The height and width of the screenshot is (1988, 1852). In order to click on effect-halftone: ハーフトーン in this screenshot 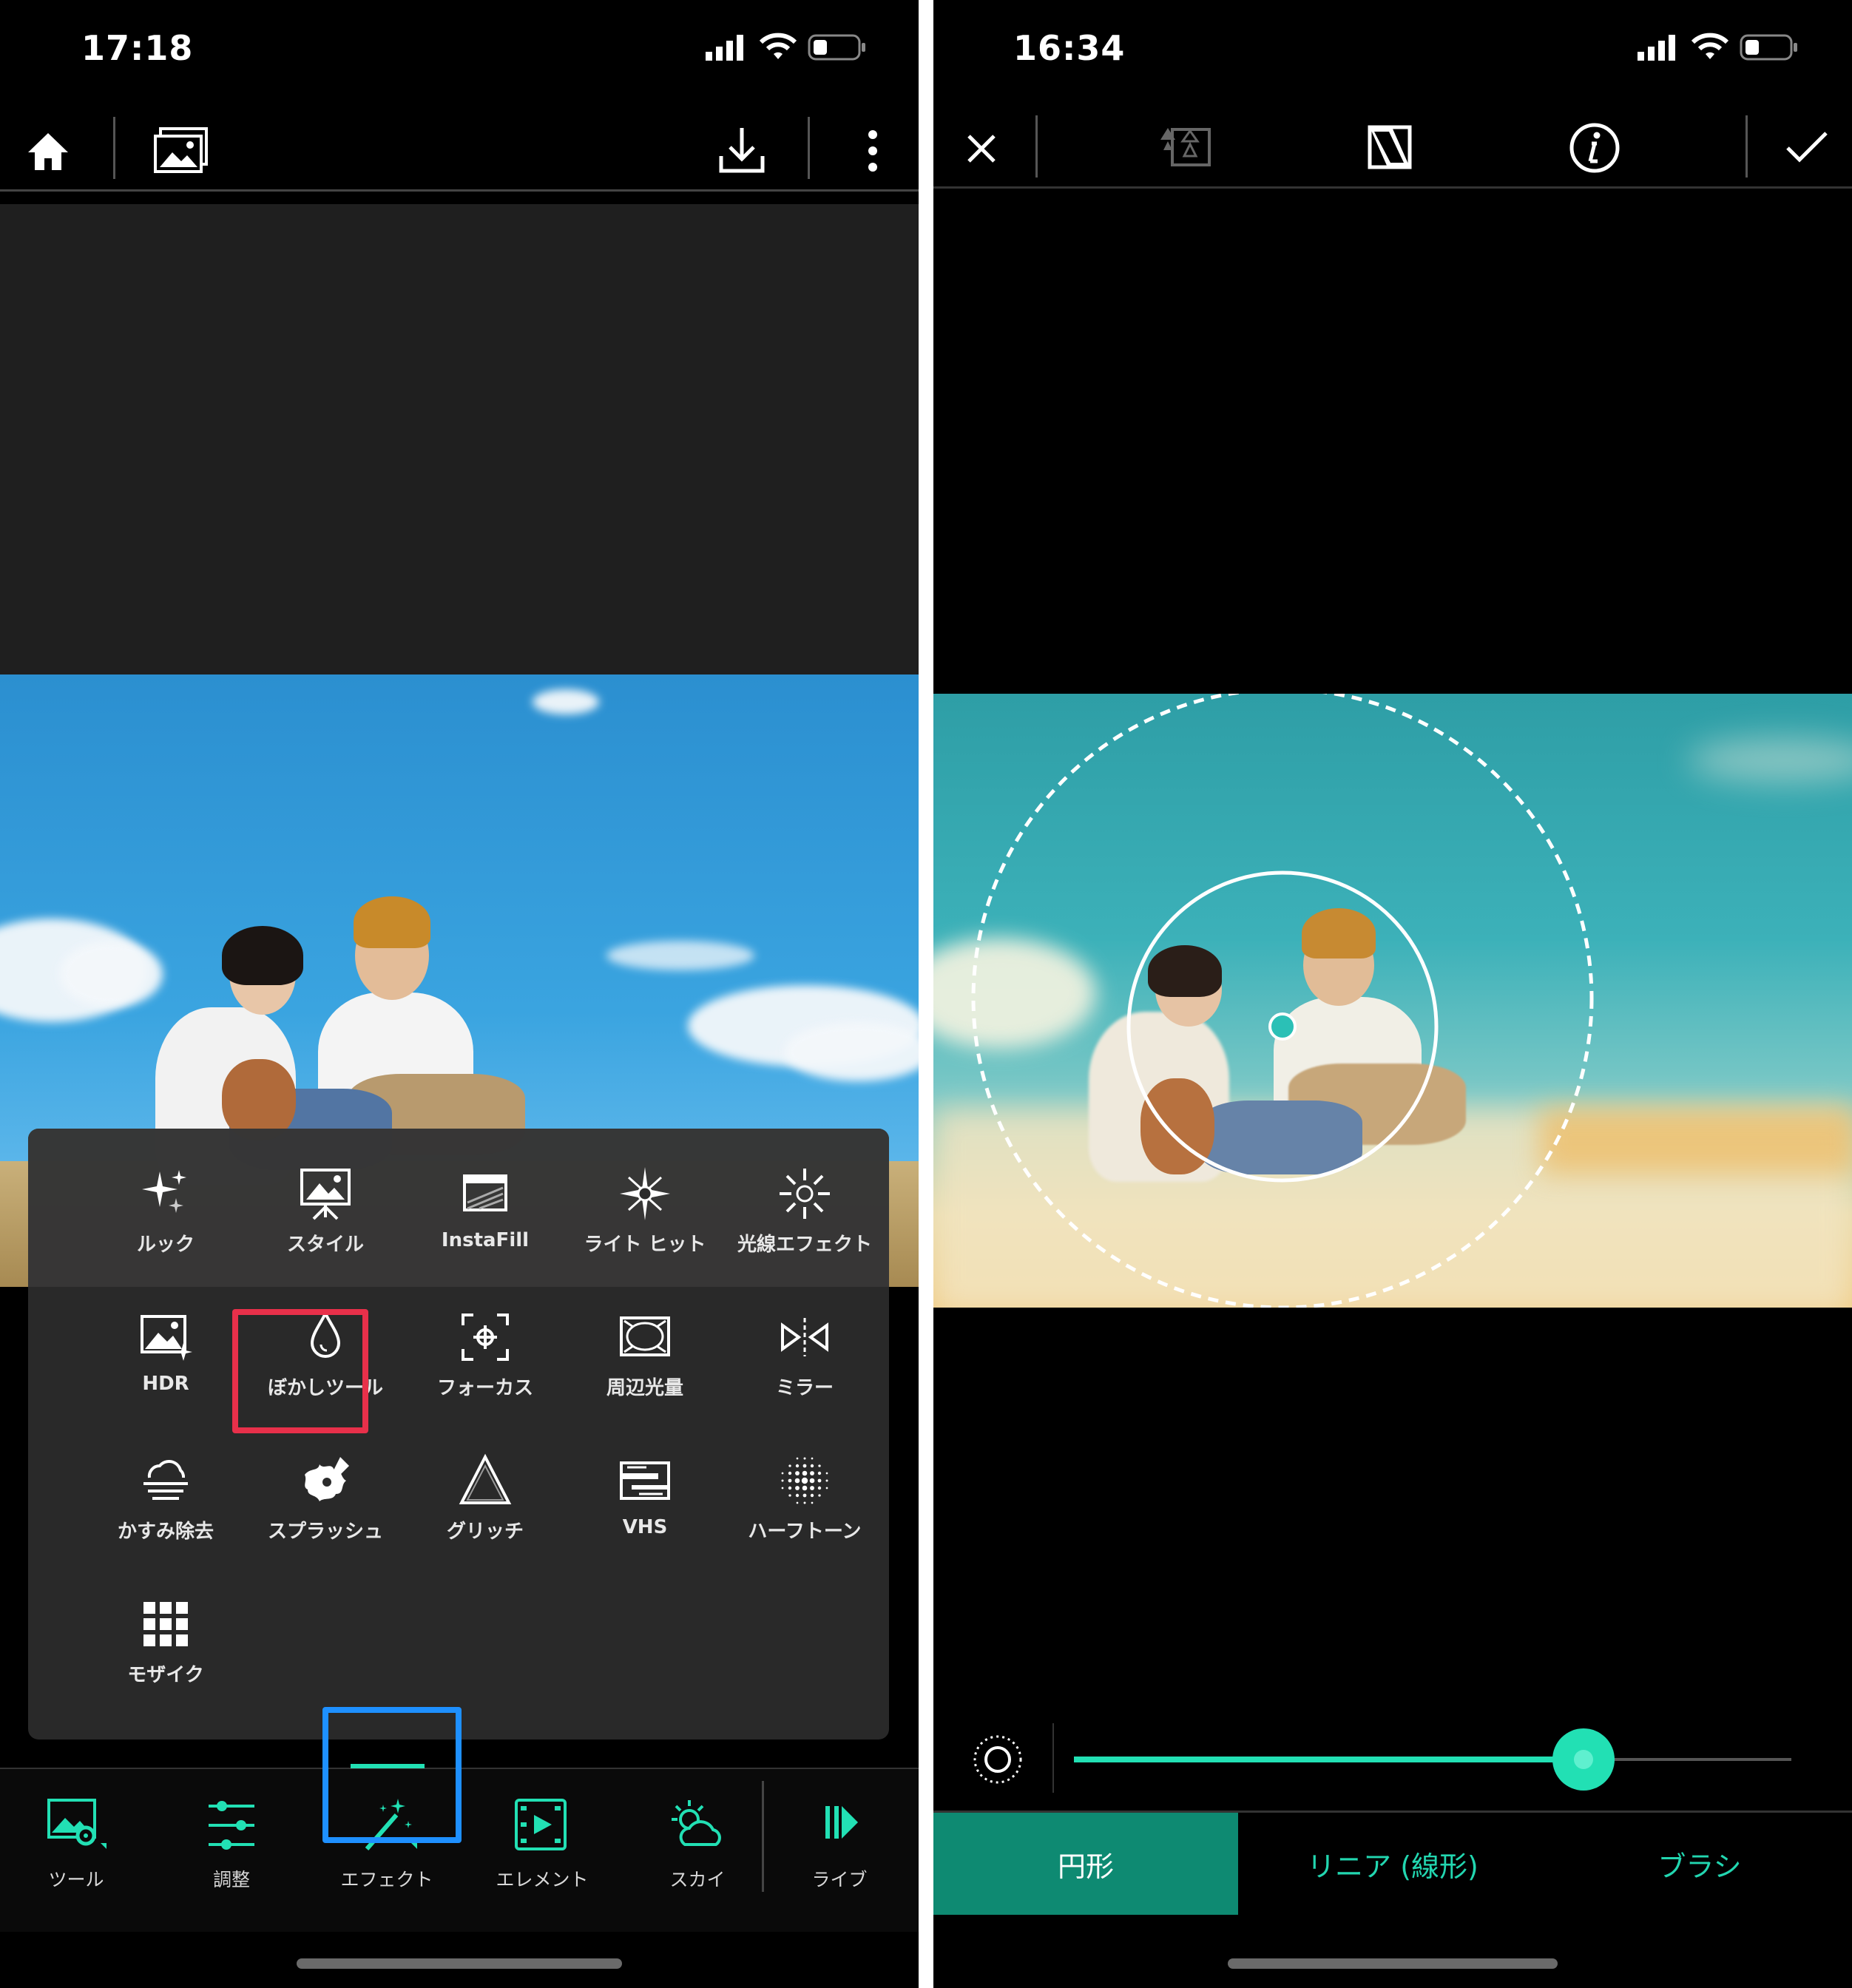, I will do `click(805, 1508)`.